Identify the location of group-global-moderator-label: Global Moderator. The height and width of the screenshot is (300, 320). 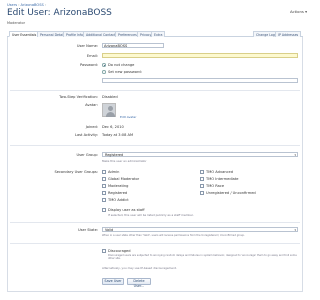
(124, 179).